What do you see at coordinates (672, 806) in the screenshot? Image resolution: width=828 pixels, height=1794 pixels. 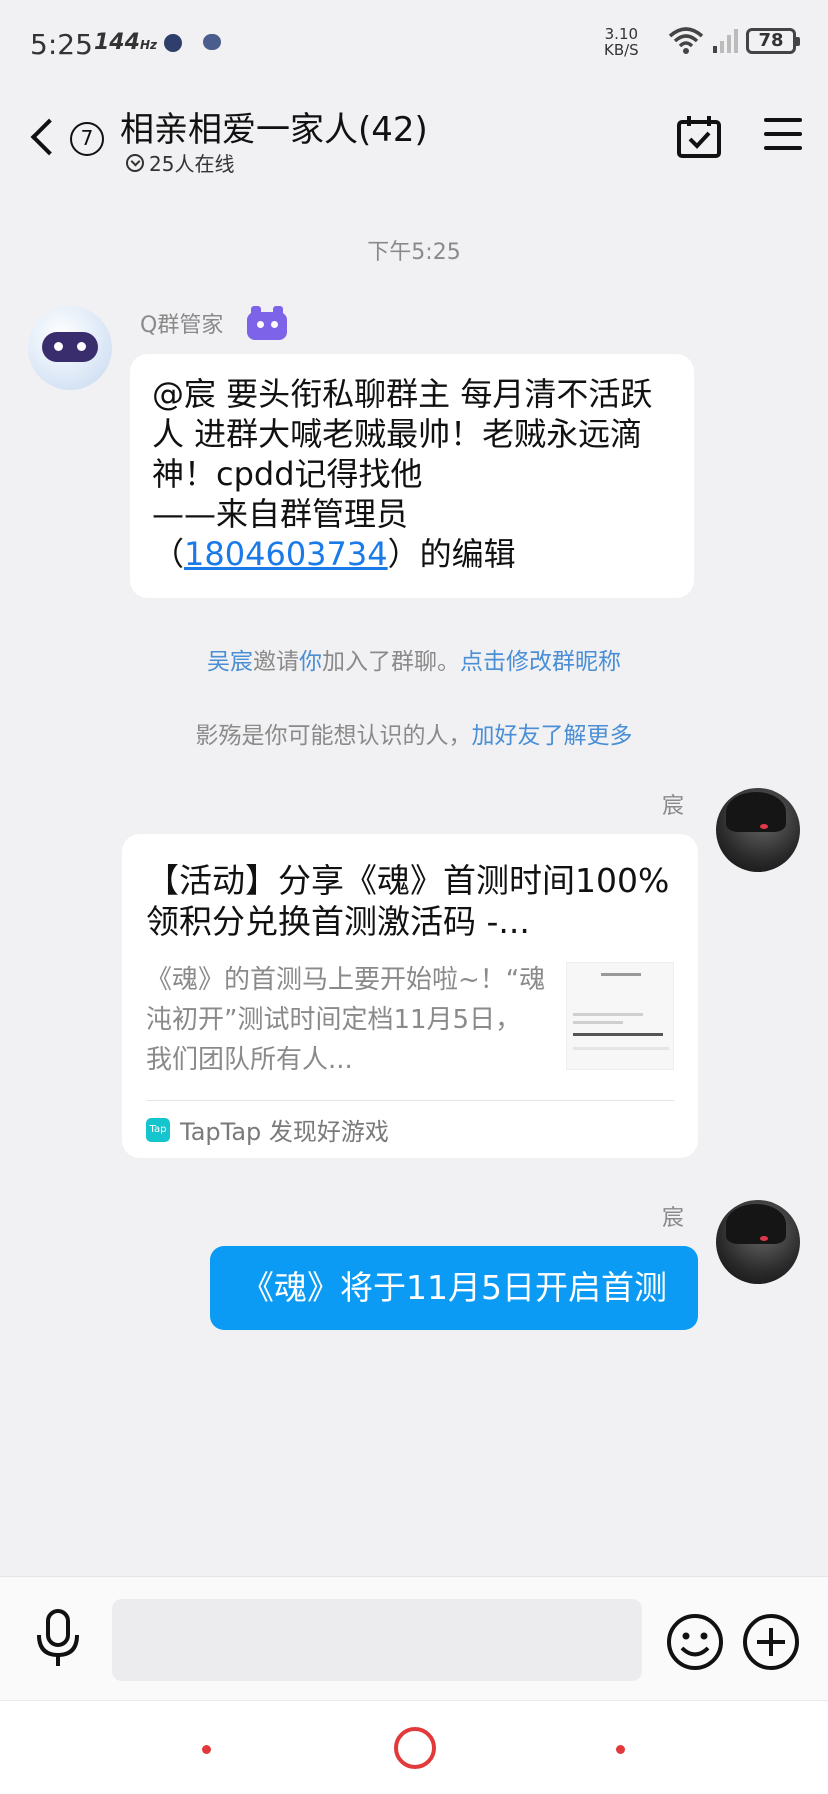 I see `my-sender-name: 宸` at bounding box center [672, 806].